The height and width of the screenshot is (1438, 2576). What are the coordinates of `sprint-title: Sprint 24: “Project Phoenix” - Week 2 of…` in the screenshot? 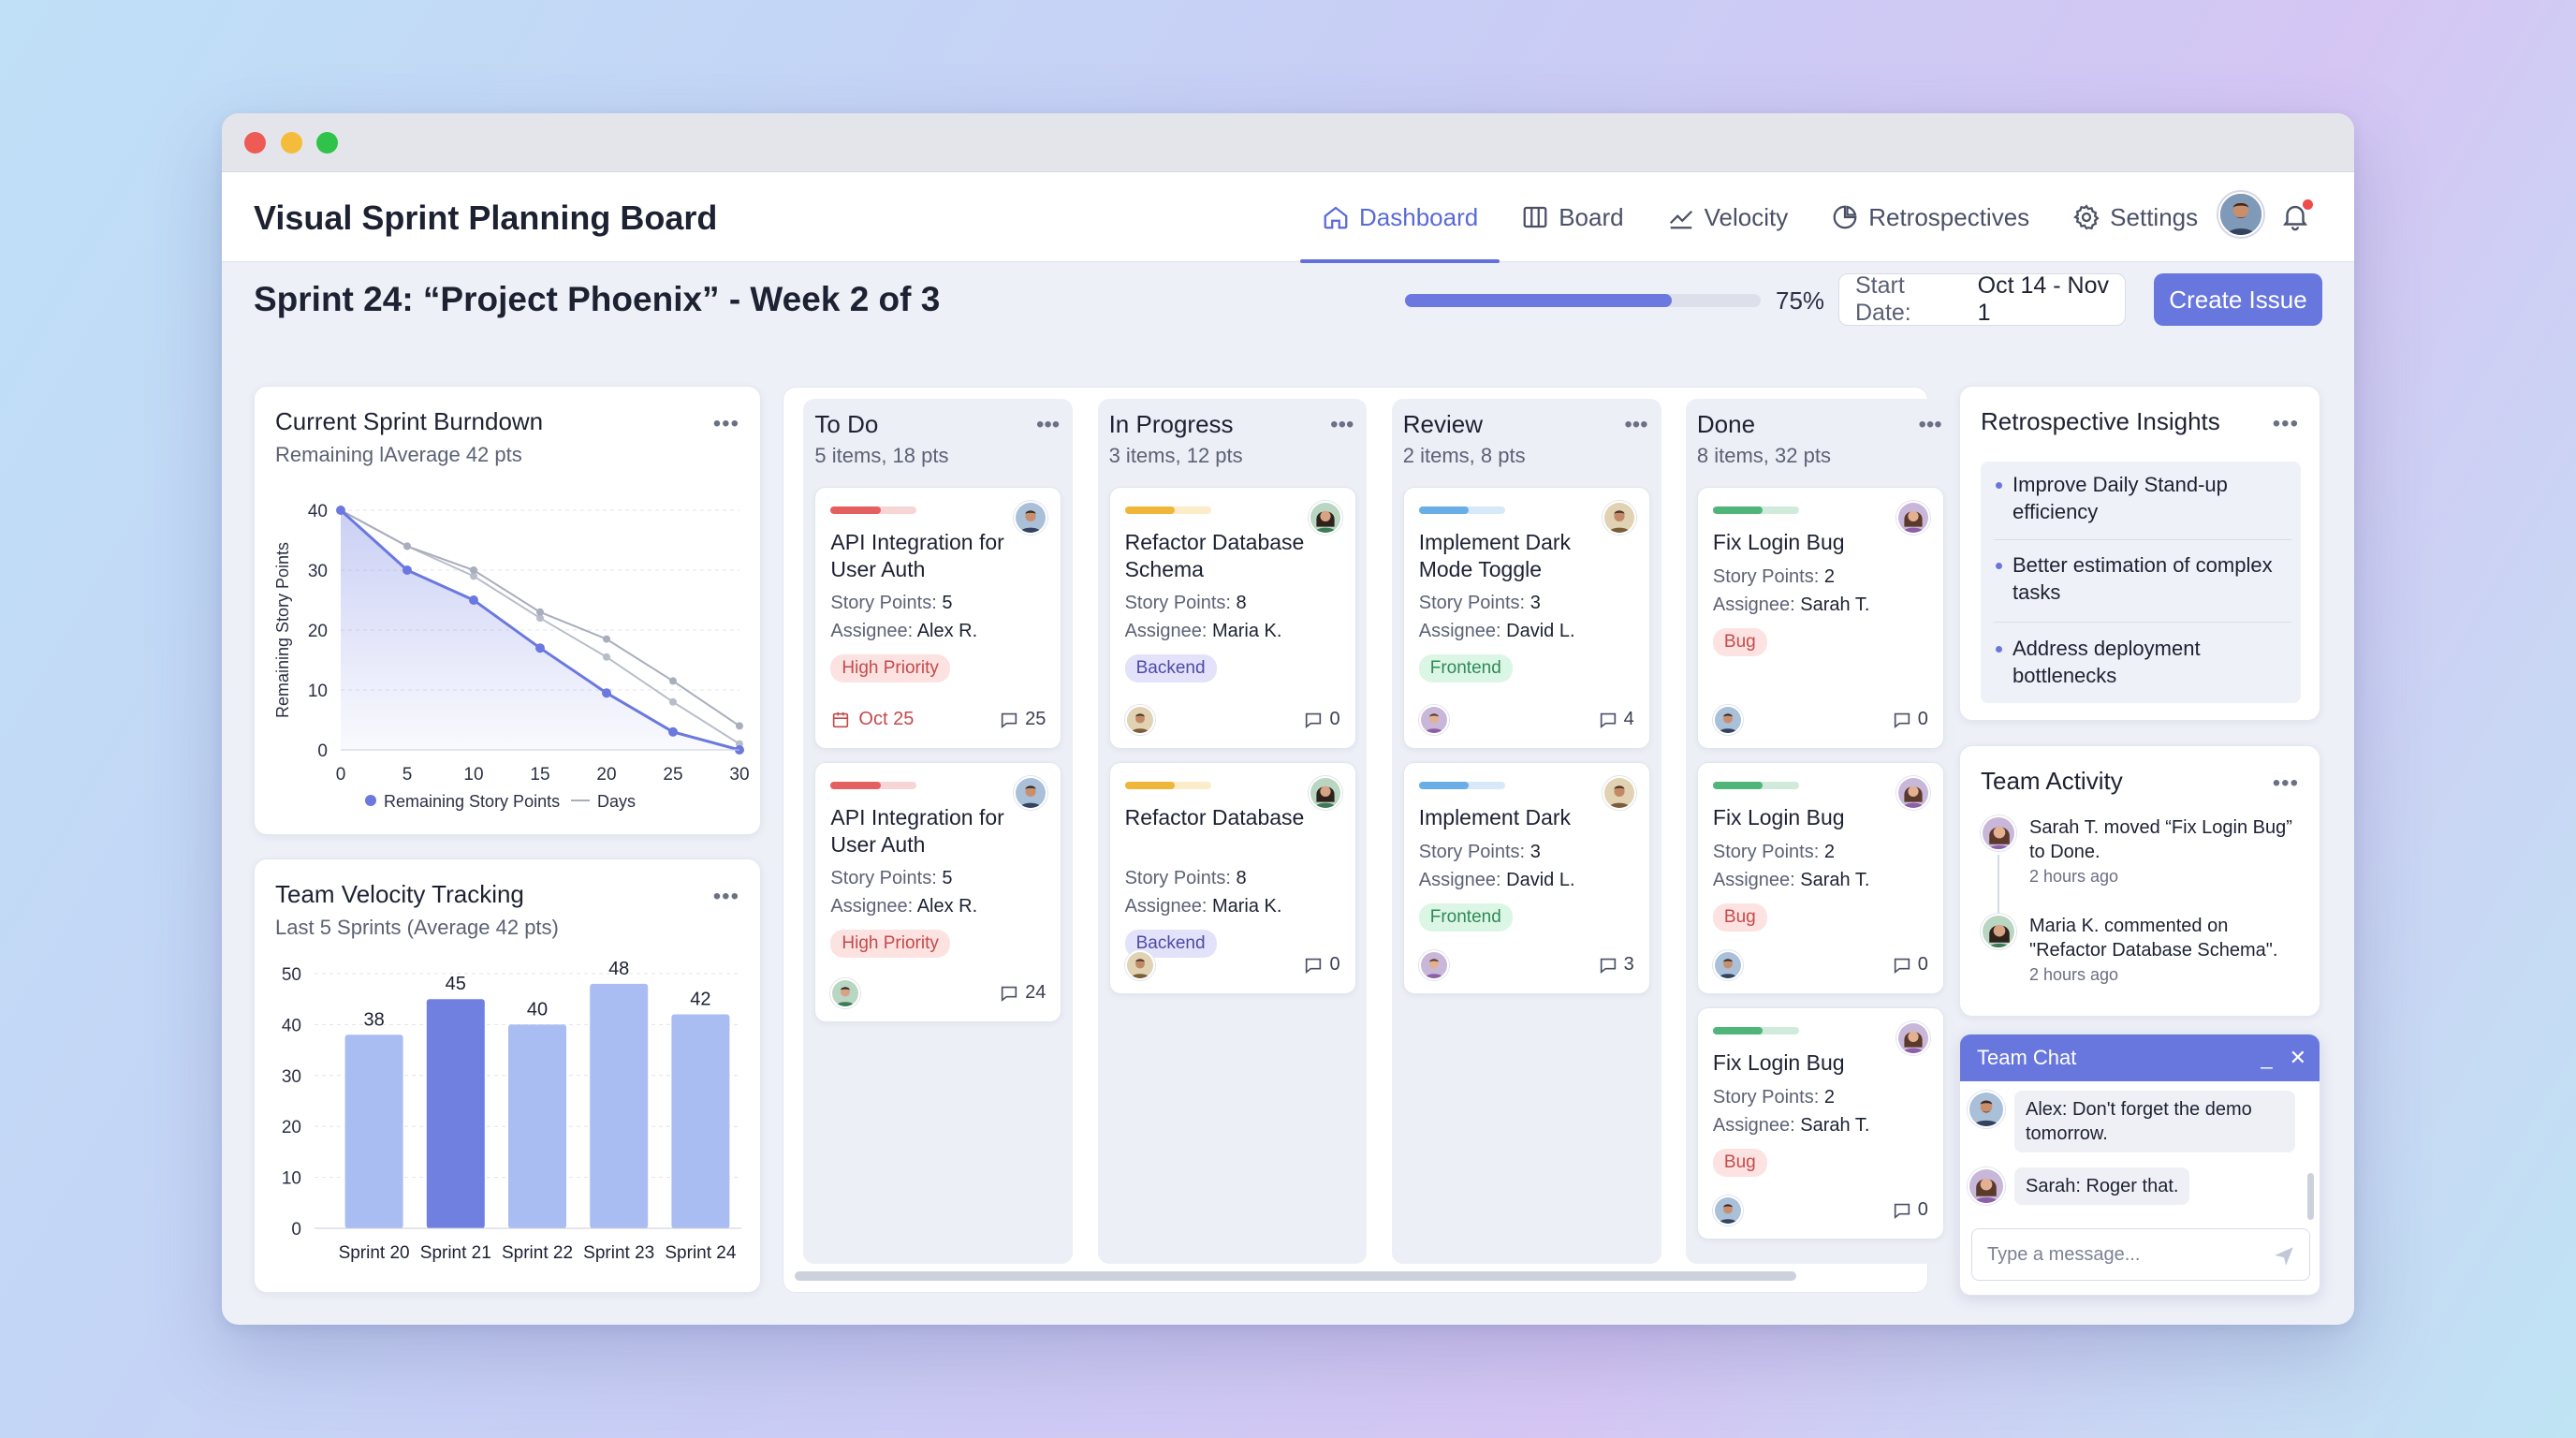 It's located at (597, 299).